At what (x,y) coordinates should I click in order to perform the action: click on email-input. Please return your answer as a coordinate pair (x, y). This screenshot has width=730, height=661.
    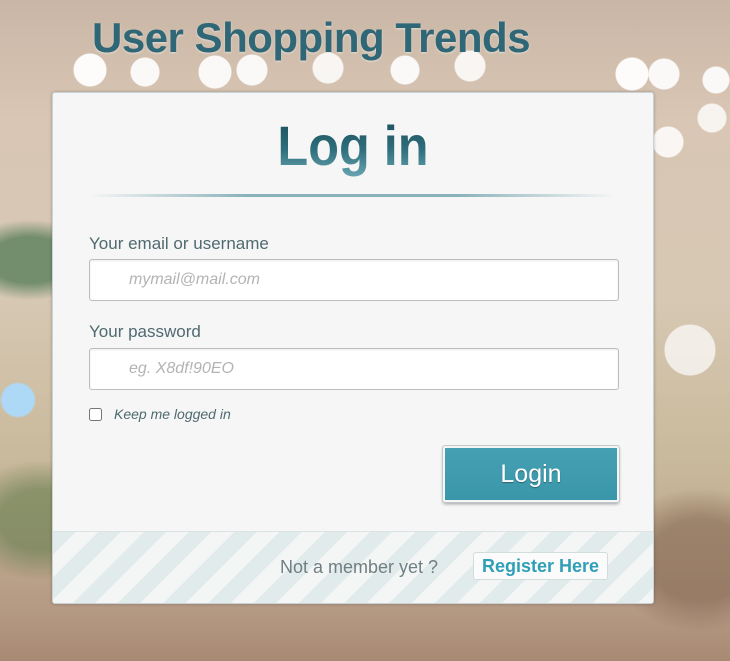
    Looking at the image, I should click on (354, 280).